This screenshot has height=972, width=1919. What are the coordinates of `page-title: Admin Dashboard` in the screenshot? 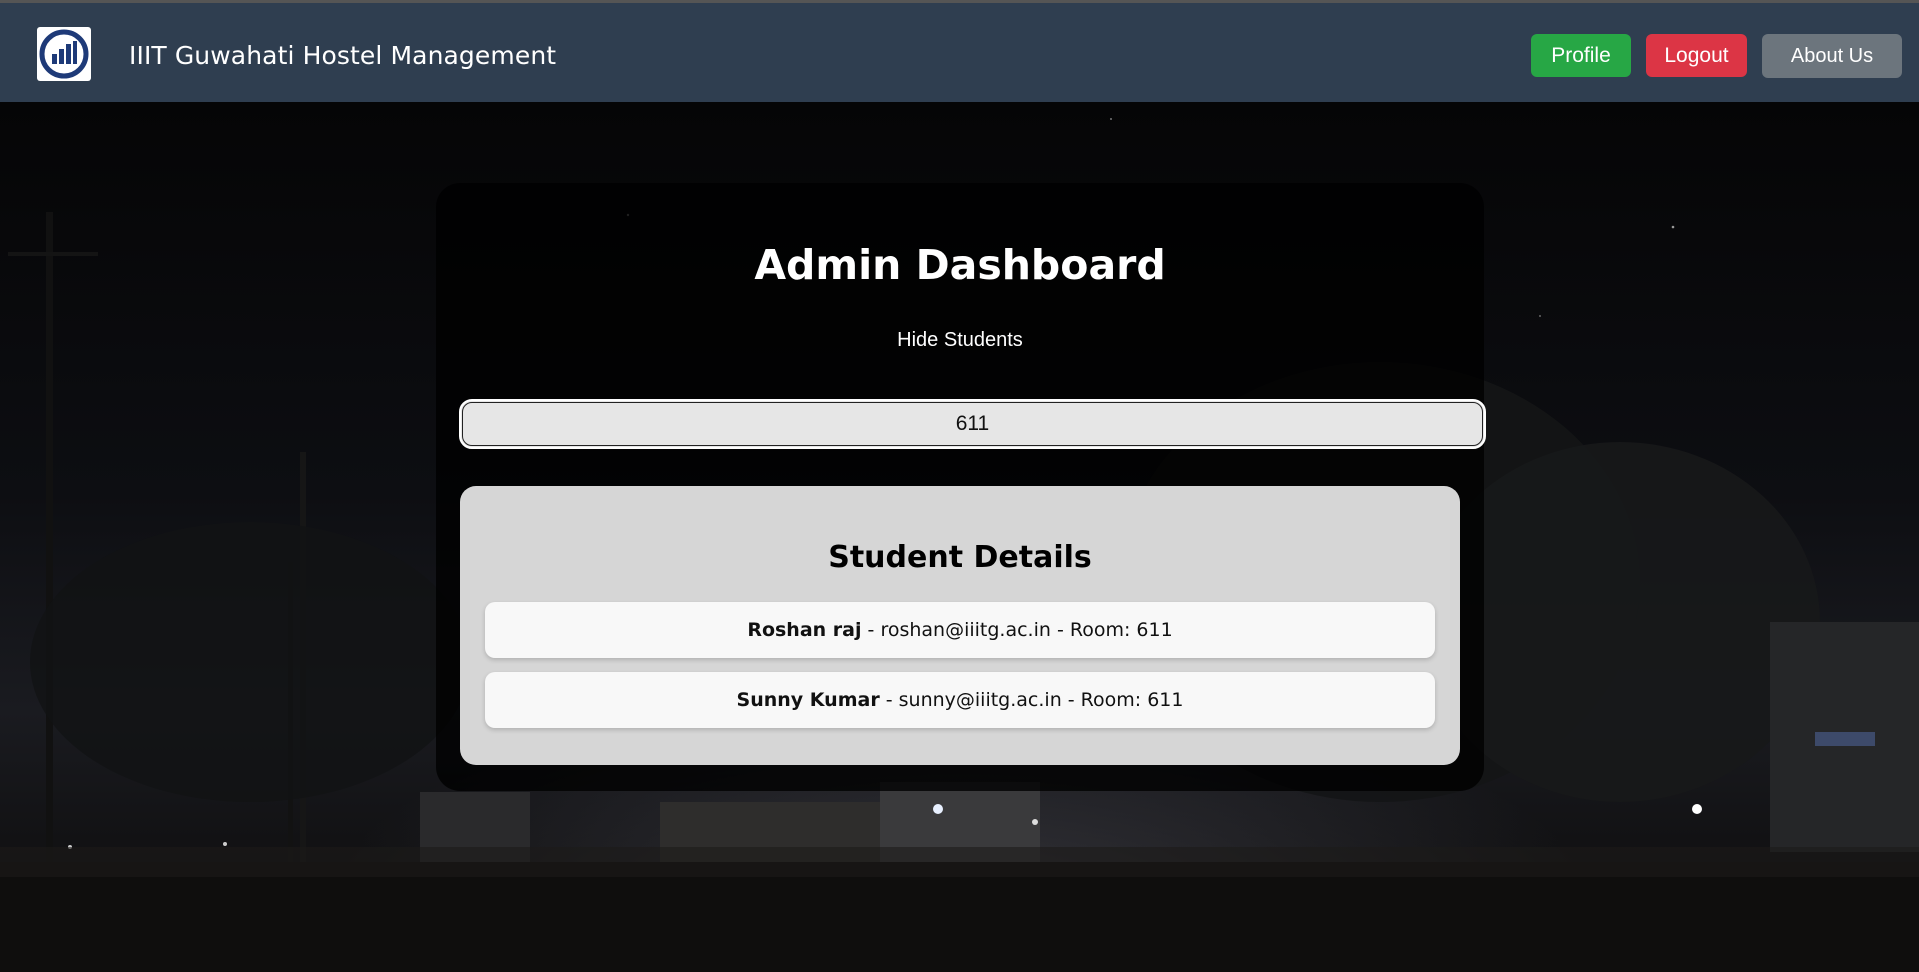 It's located at (960, 265).